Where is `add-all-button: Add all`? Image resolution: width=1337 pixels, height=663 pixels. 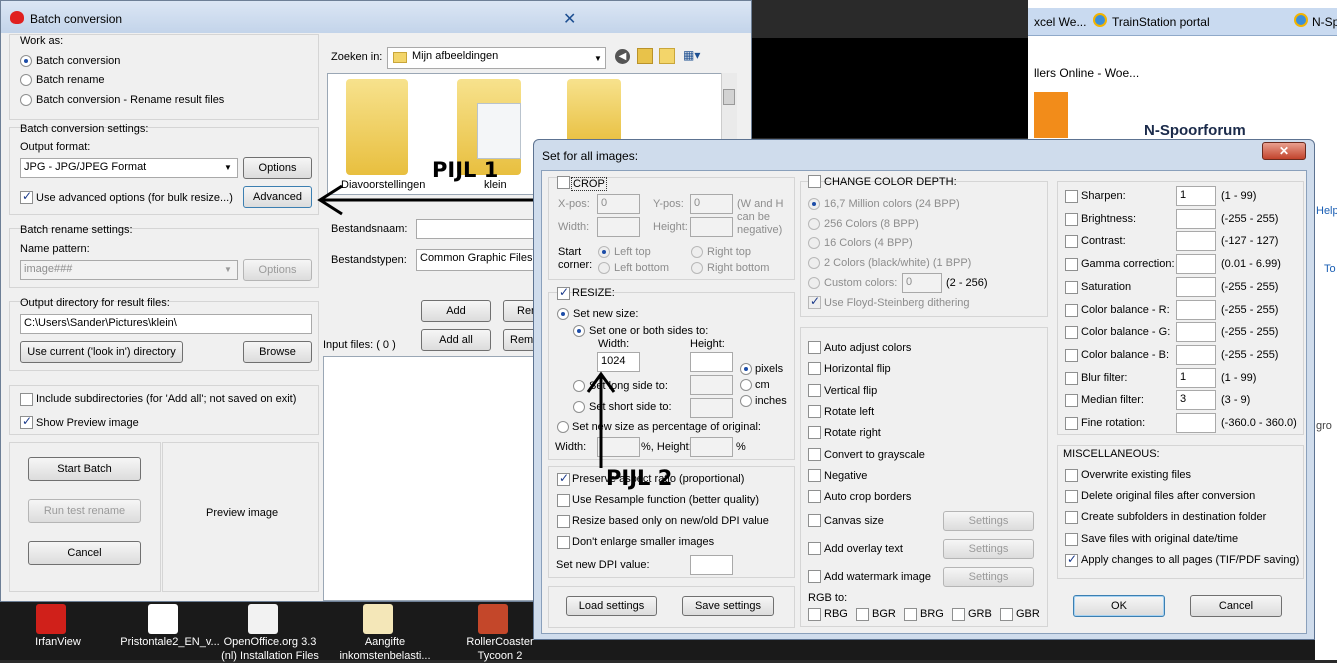 add-all-button: Add all is located at coordinates (456, 340).